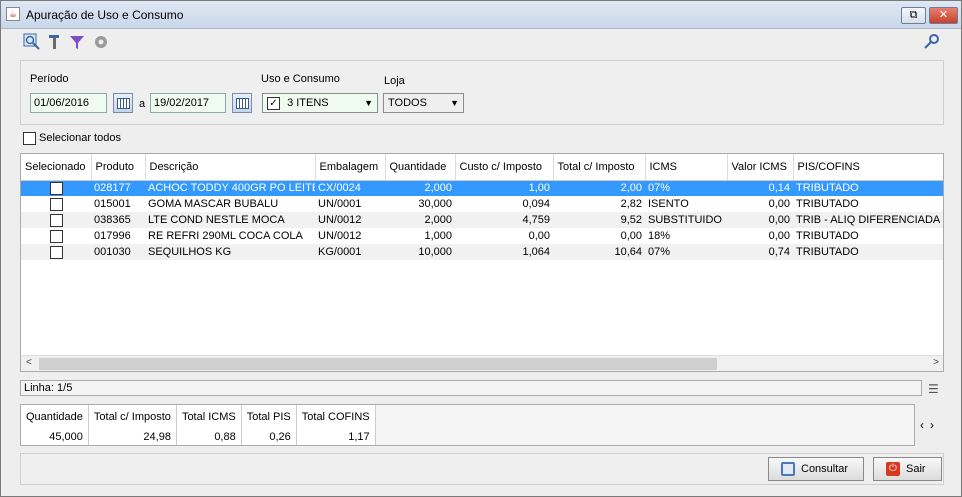 Image resolution: width=962 pixels, height=497 pixels. I want to click on totals-value-cell: 0,88, so click(209, 437).